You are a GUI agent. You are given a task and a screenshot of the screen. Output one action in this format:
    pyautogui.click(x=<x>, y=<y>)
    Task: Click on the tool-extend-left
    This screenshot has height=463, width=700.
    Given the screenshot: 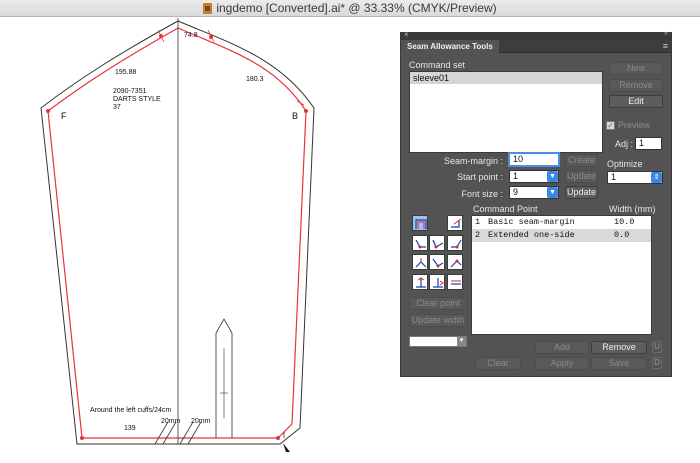 What is the action you would take?
    pyautogui.click(x=420, y=243)
    